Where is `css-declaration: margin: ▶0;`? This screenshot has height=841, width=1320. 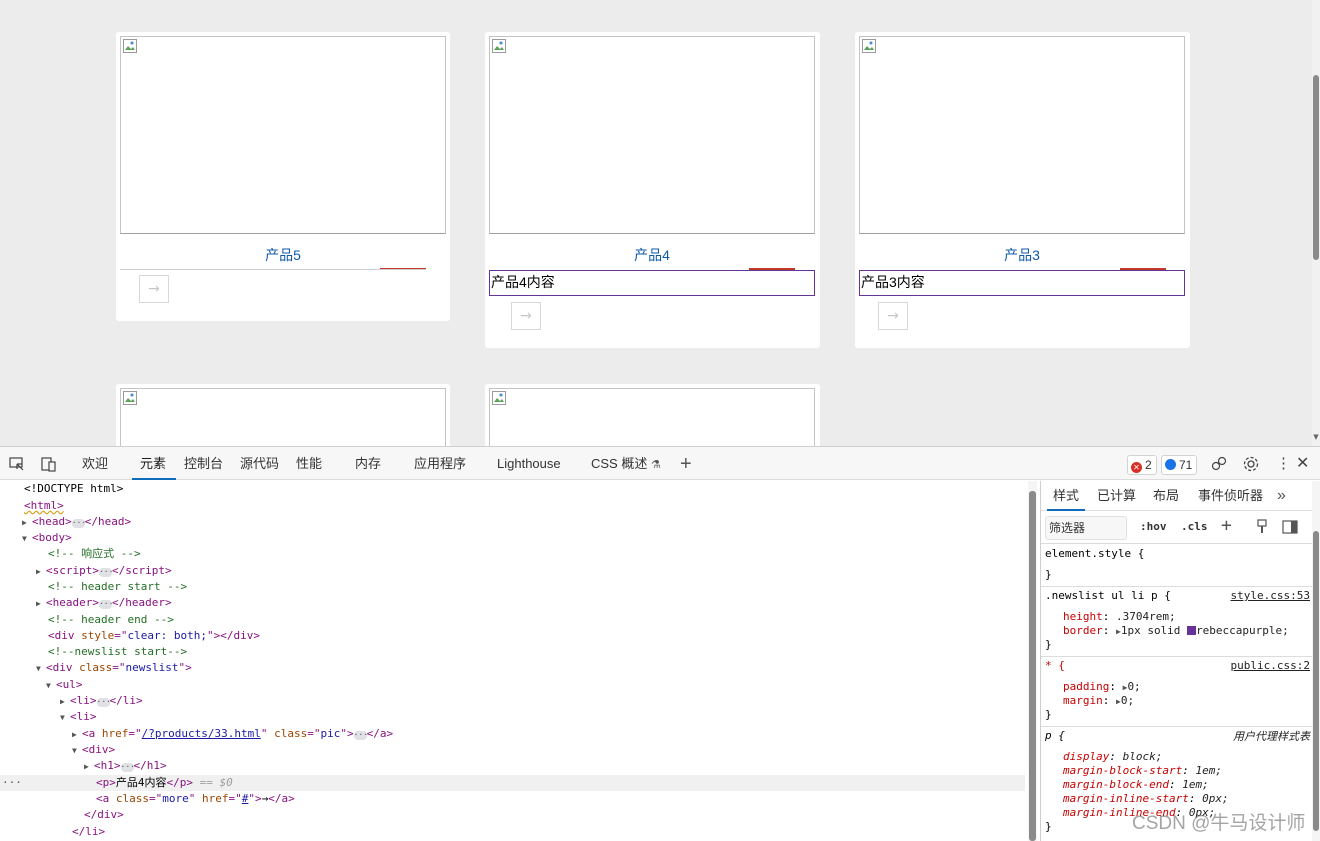 css-declaration: margin: ▶0; is located at coordinates (1098, 701).